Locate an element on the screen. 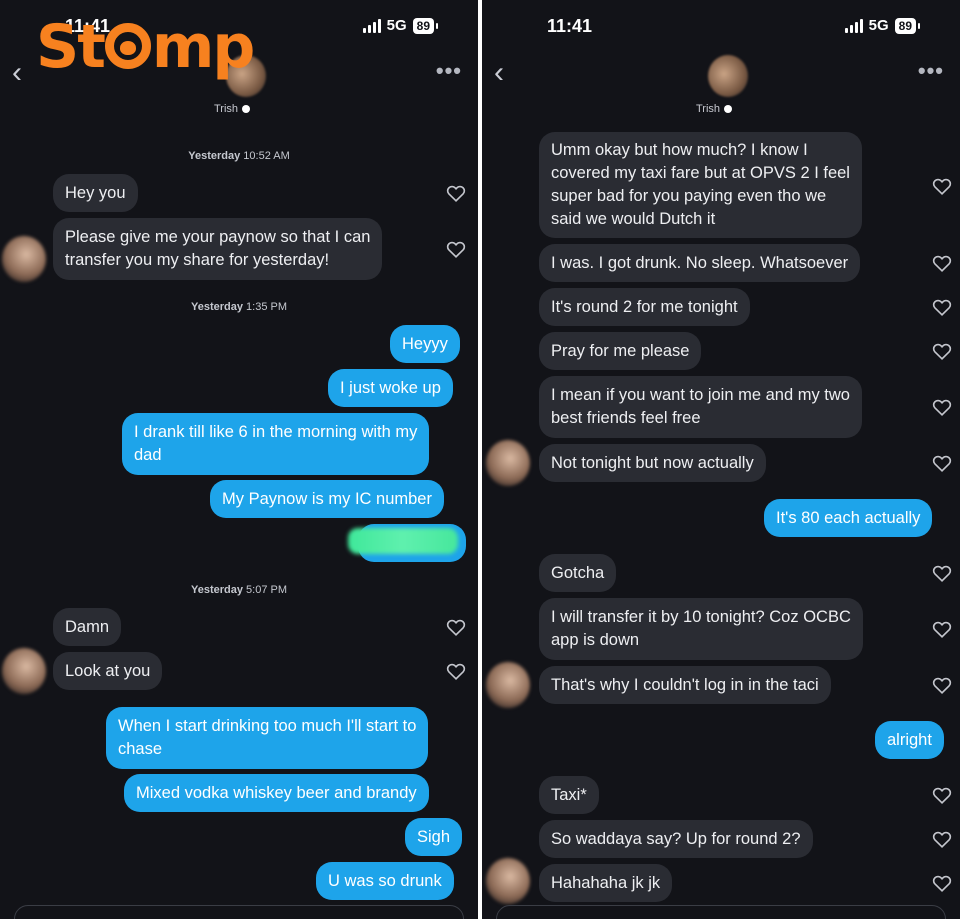 Image resolution: width=960 pixels, height=919 pixels. message-bubble: That's why I couldn't log in in the taci is located at coordinates (685, 685).